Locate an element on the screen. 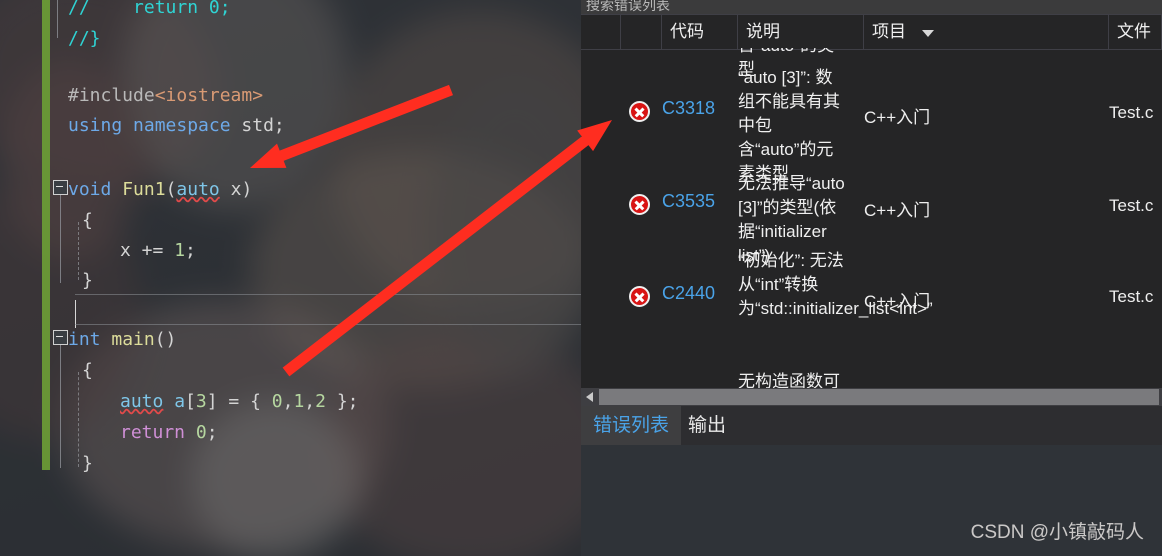 This screenshot has height=556, width=1162. code-token: // return 0; is located at coordinates (149, 9).